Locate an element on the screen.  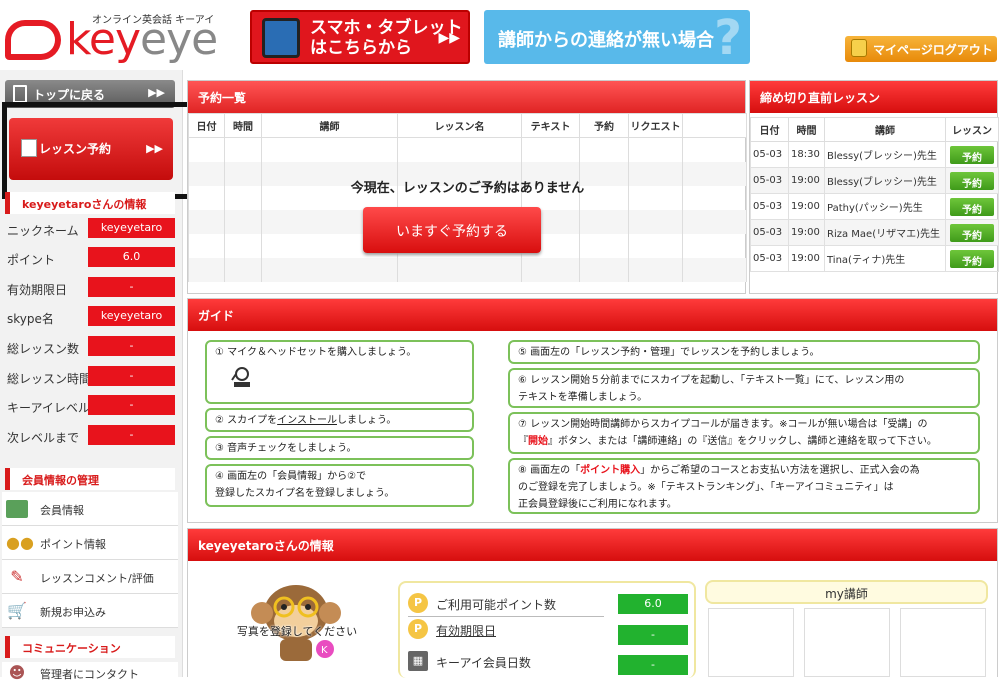
highlight-frame is located at coordinates (98, 150).